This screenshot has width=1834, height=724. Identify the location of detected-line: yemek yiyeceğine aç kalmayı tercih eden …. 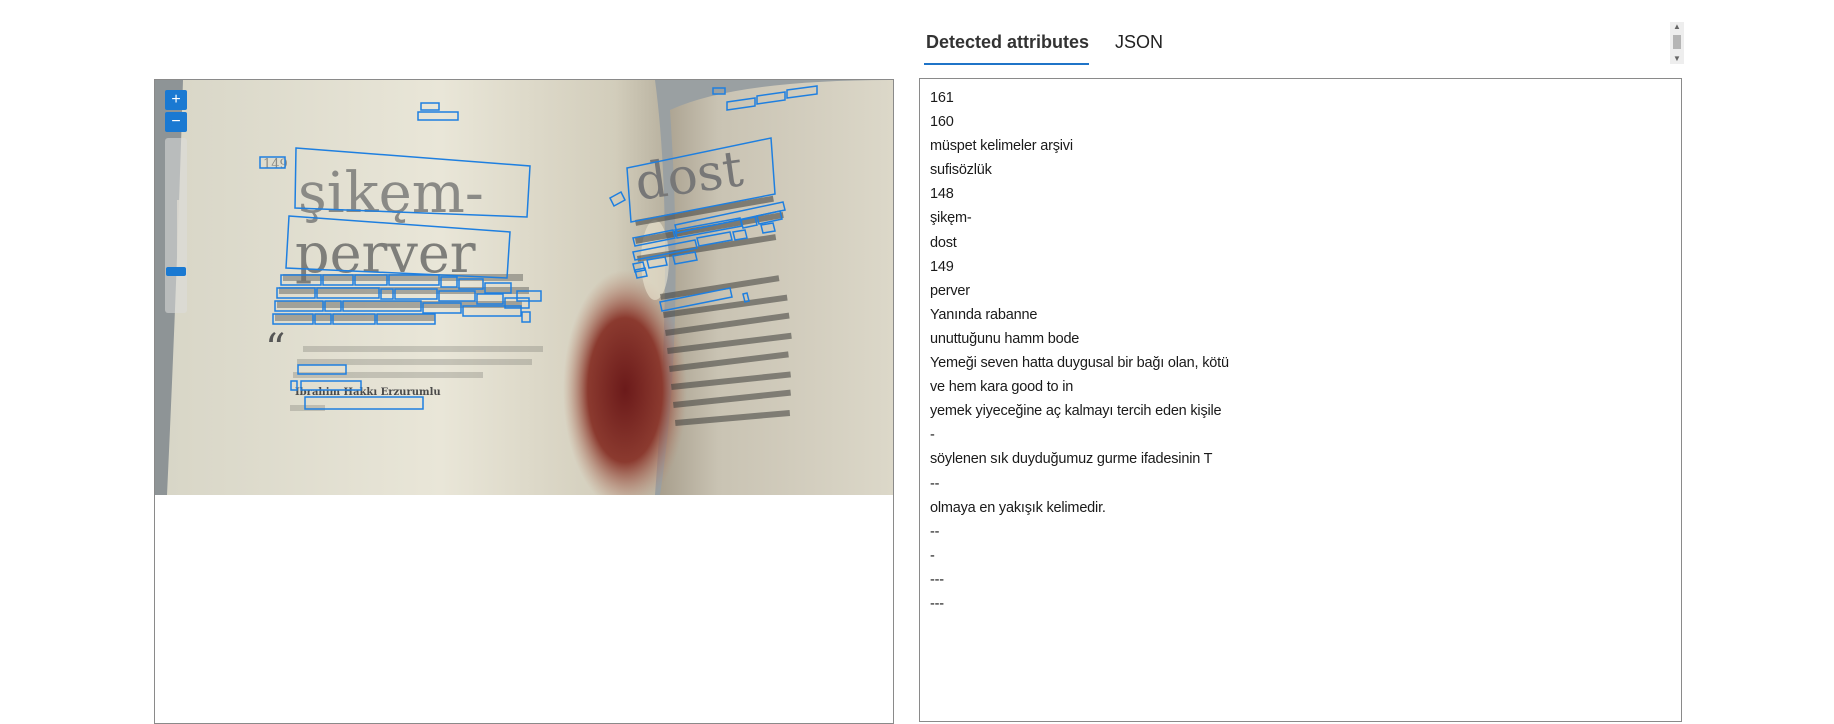
(1076, 411).